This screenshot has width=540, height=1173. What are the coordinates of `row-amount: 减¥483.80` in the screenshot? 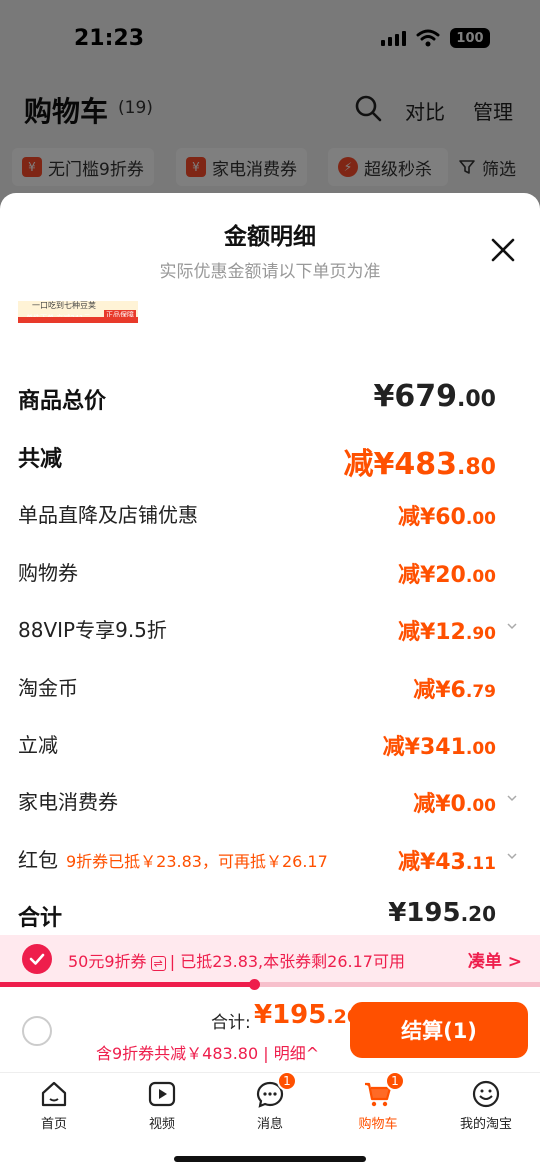 It's located at (420, 461).